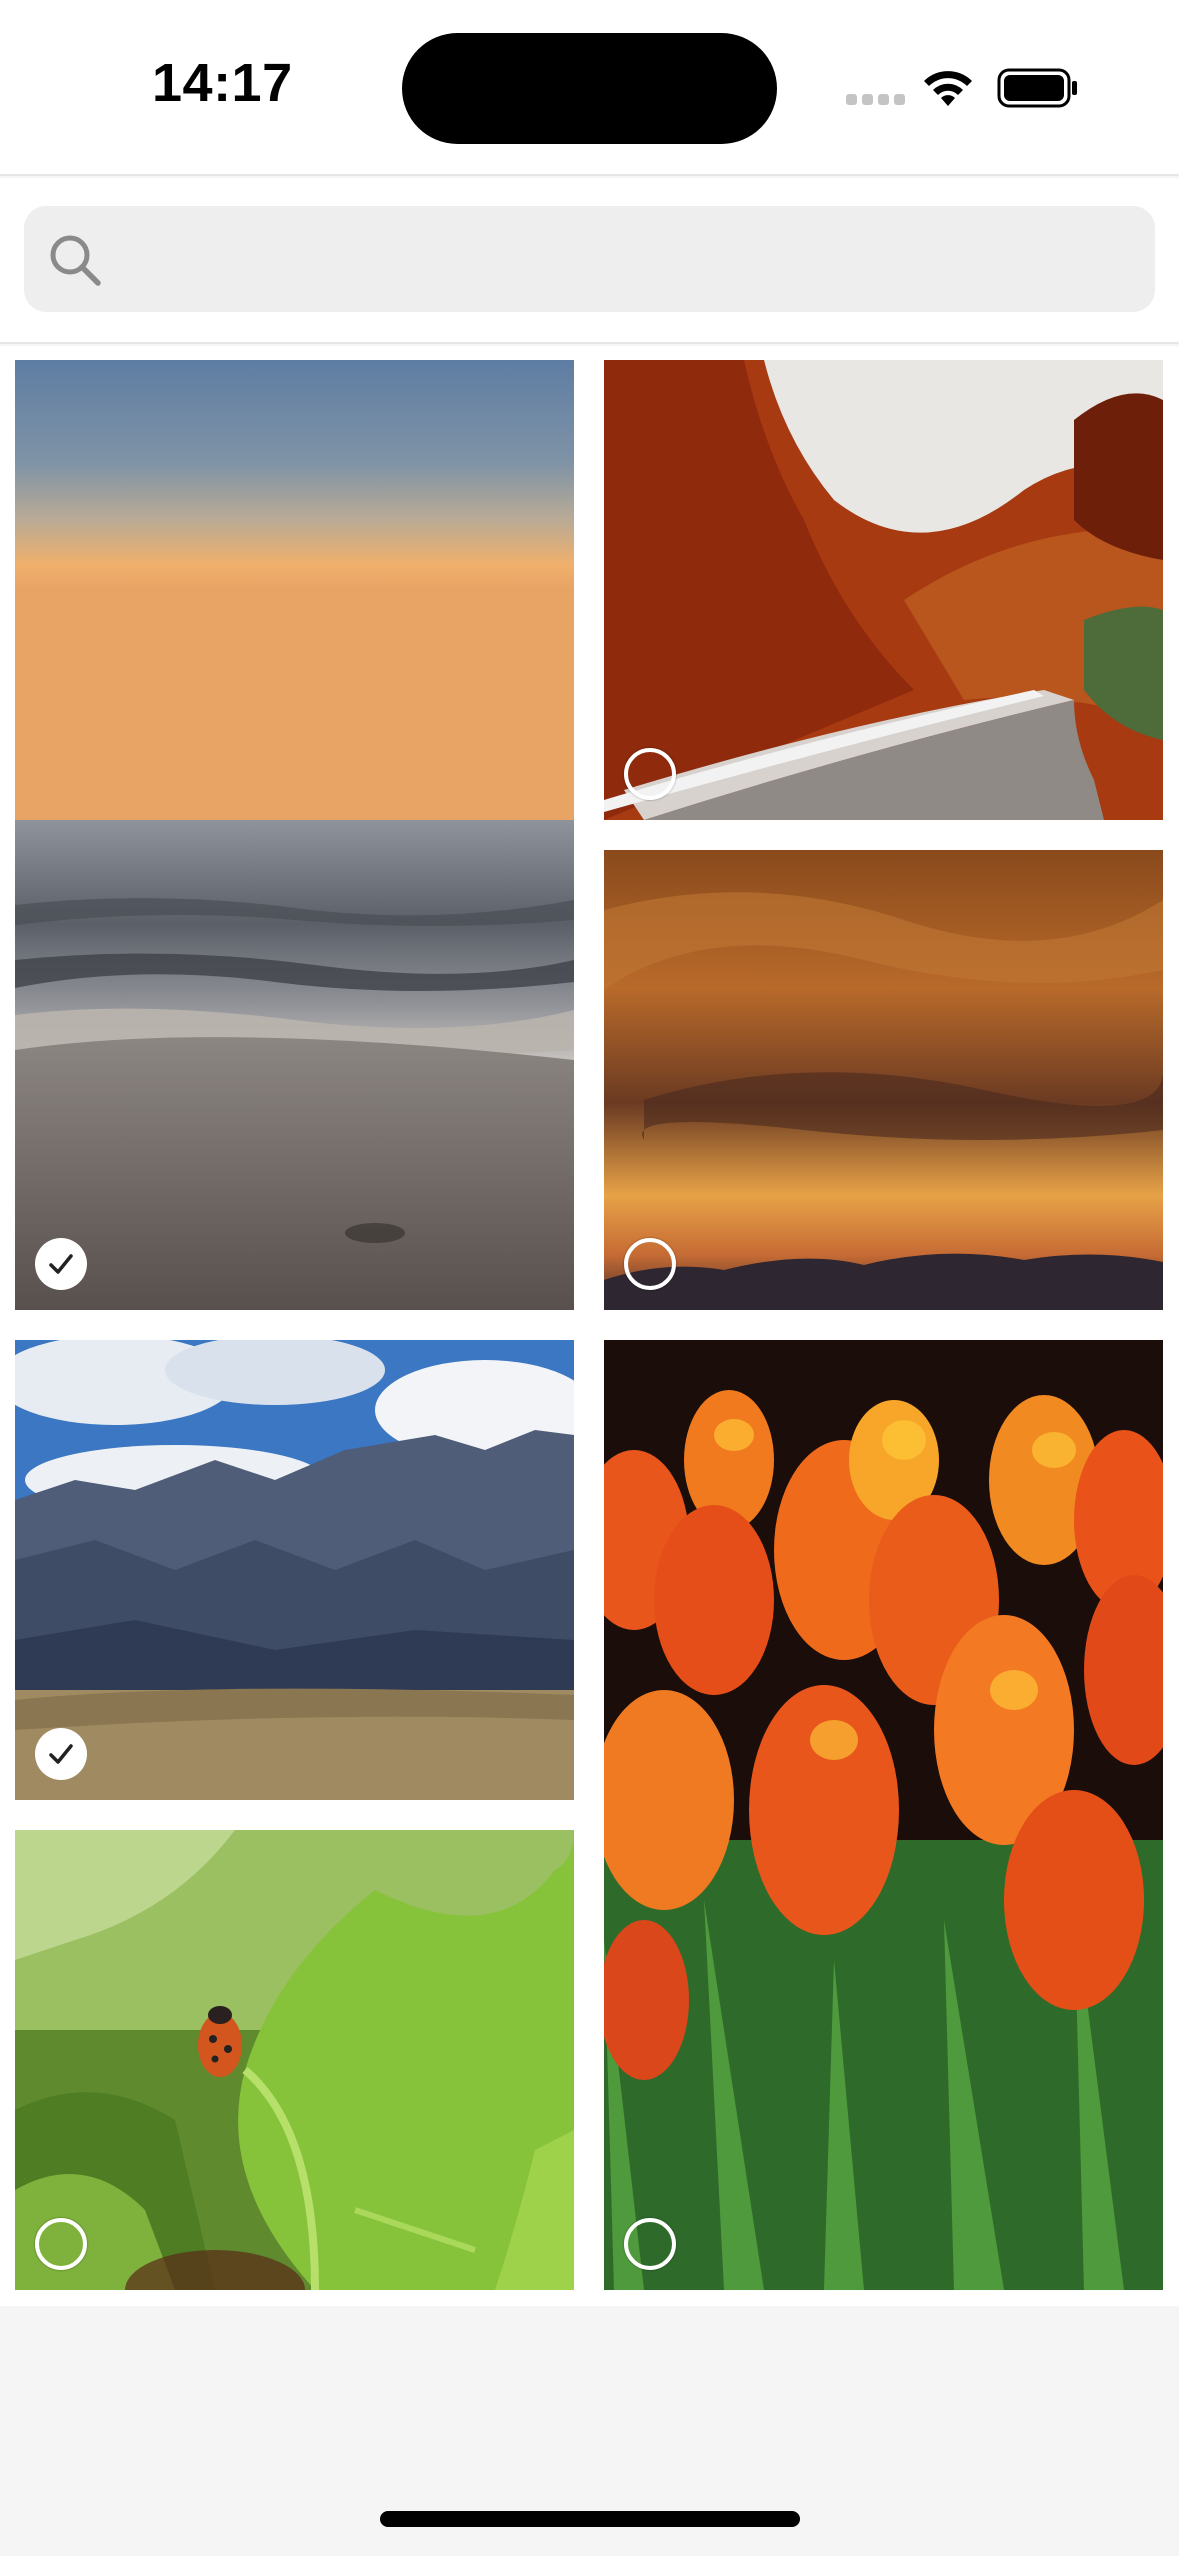  I want to click on photo-orange-cloud-sky, so click(883, 1080).